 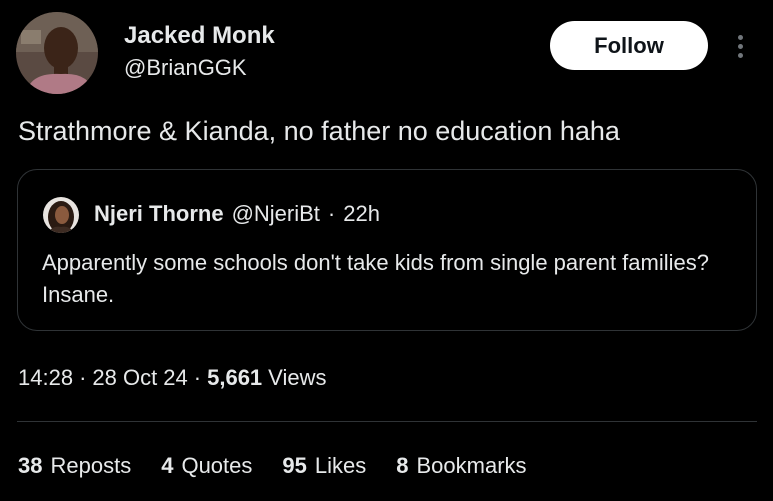 I want to click on author-avatar, so click(x=57, y=53).